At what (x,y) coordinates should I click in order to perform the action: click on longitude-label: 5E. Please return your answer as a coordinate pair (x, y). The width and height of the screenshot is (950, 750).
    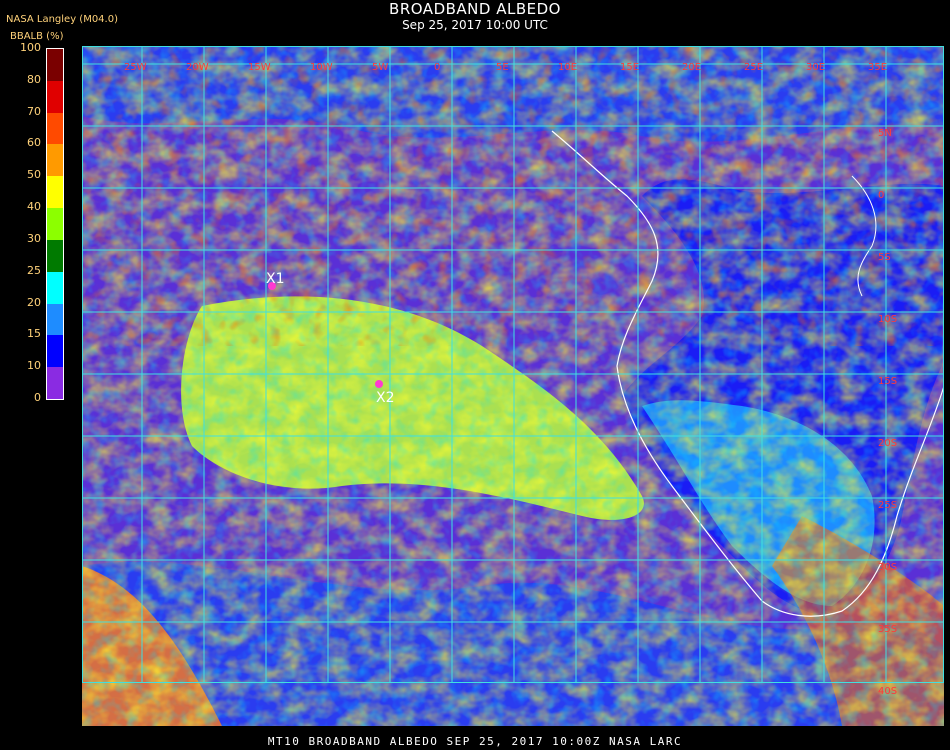
    Looking at the image, I should click on (502, 67).